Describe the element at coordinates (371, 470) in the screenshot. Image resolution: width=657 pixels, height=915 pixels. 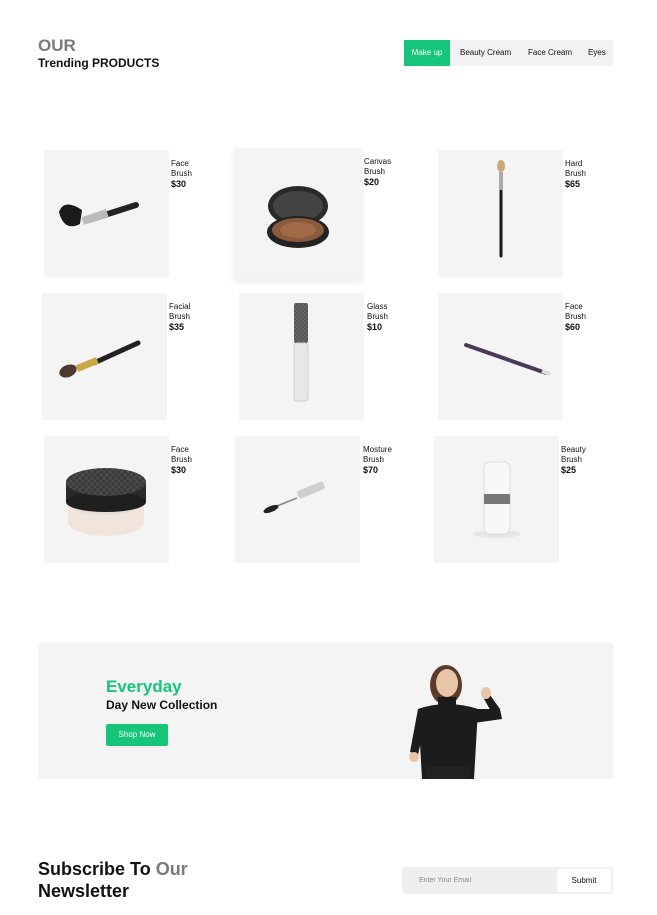
I see `product-price: $70` at that location.